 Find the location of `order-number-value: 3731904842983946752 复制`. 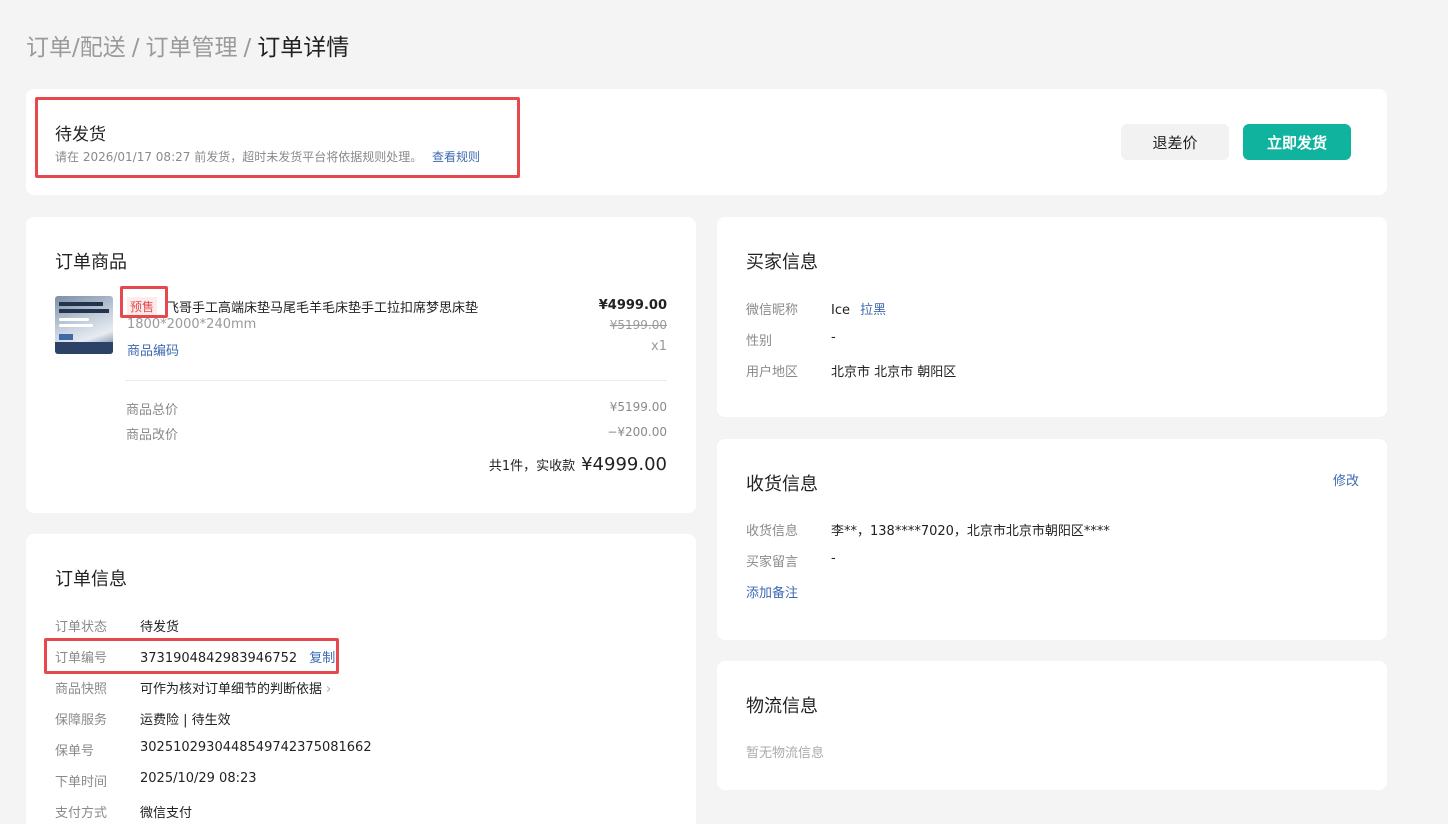

order-number-value: 3731904842983946752 复制 is located at coordinates (237, 656).